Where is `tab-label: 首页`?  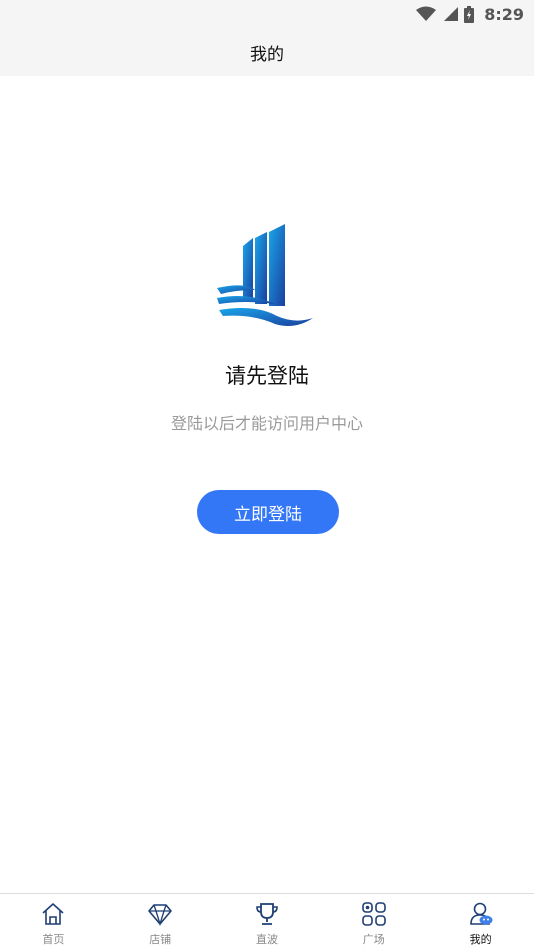
tab-label: 首页 is located at coordinates (53, 939).